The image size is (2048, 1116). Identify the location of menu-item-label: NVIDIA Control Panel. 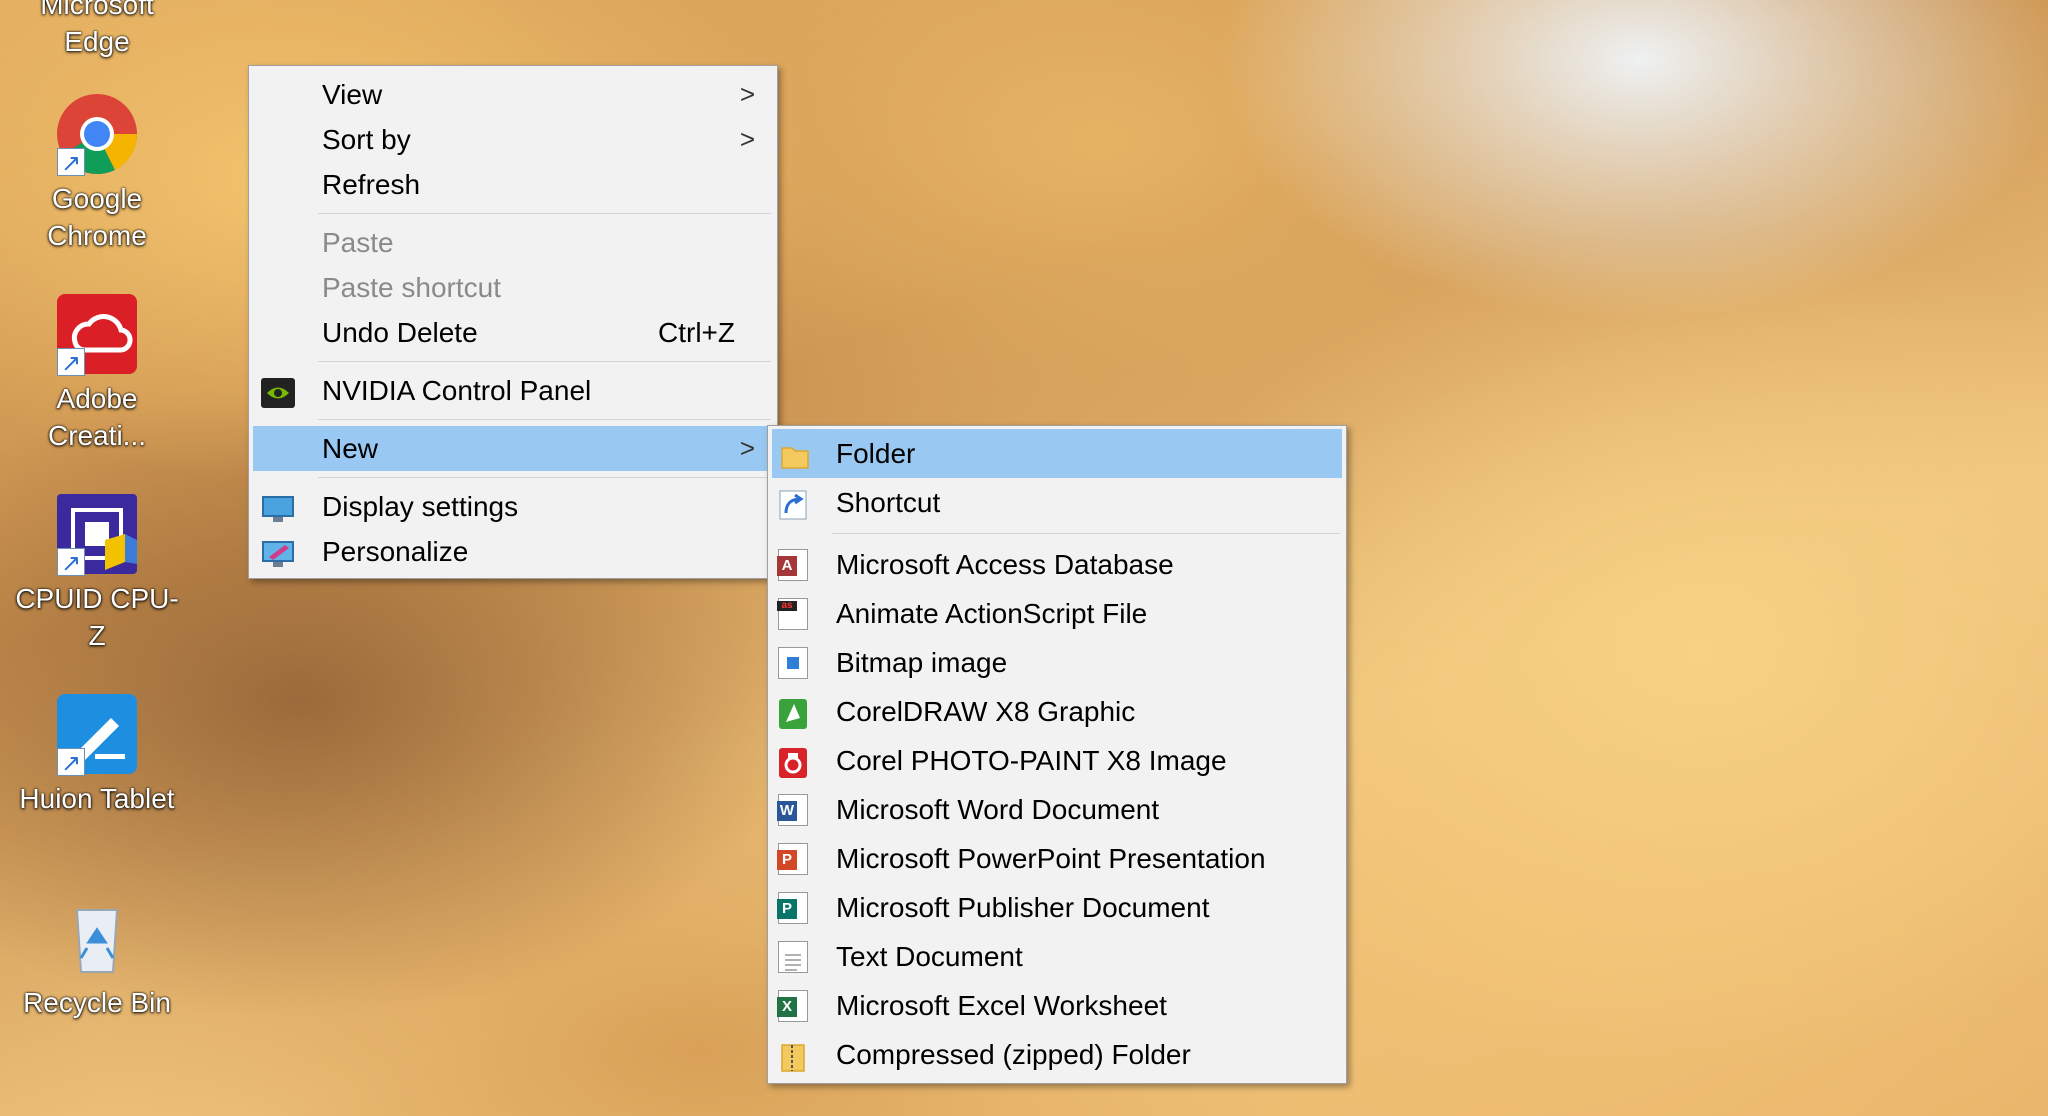
(457, 390).